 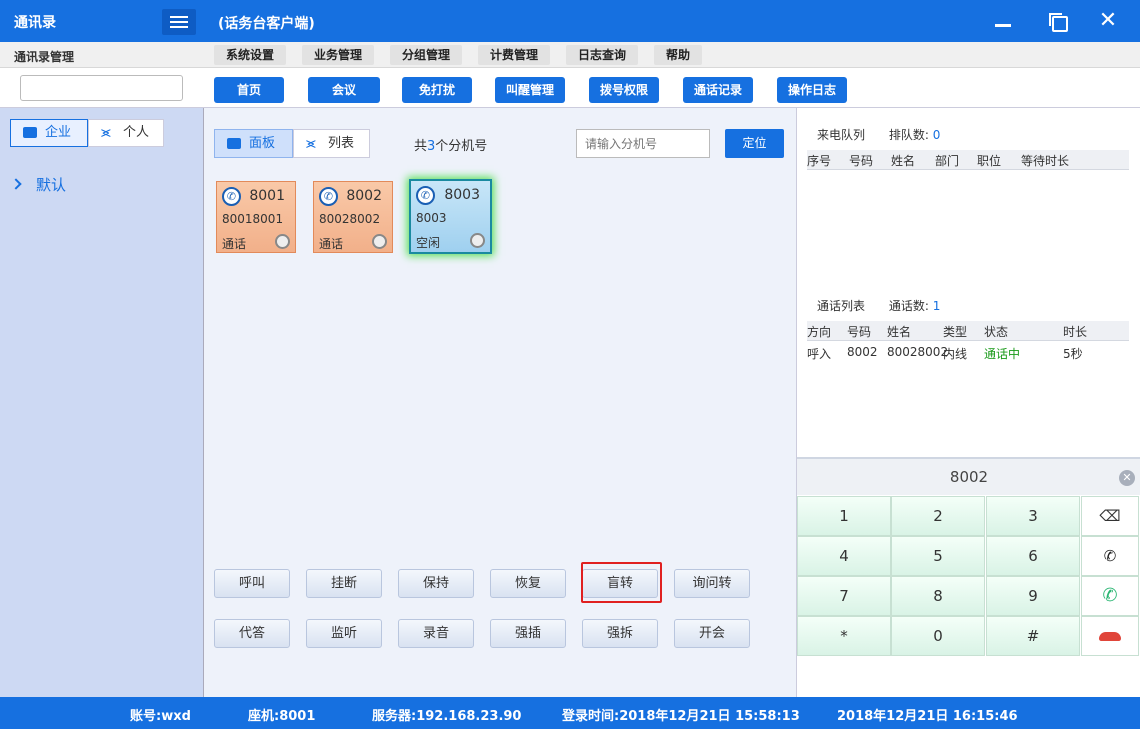 What do you see at coordinates (437, 90) in the screenshot?
I see `do-not-disturb-button: 免打扰` at bounding box center [437, 90].